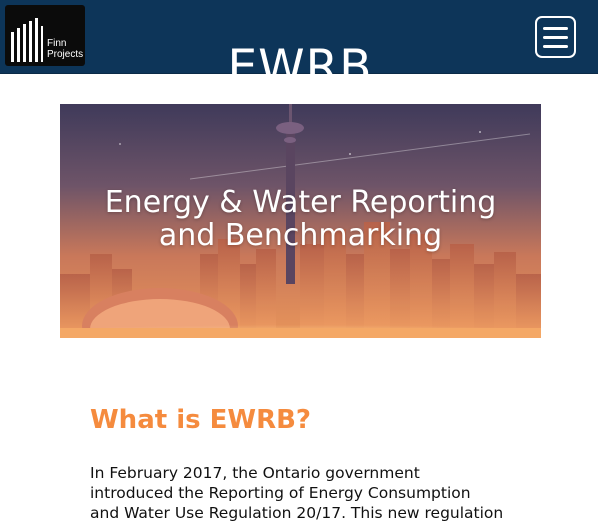 This screenshot has height=525, width=598. I want to click on building-bars-icon, so click(27, 40).